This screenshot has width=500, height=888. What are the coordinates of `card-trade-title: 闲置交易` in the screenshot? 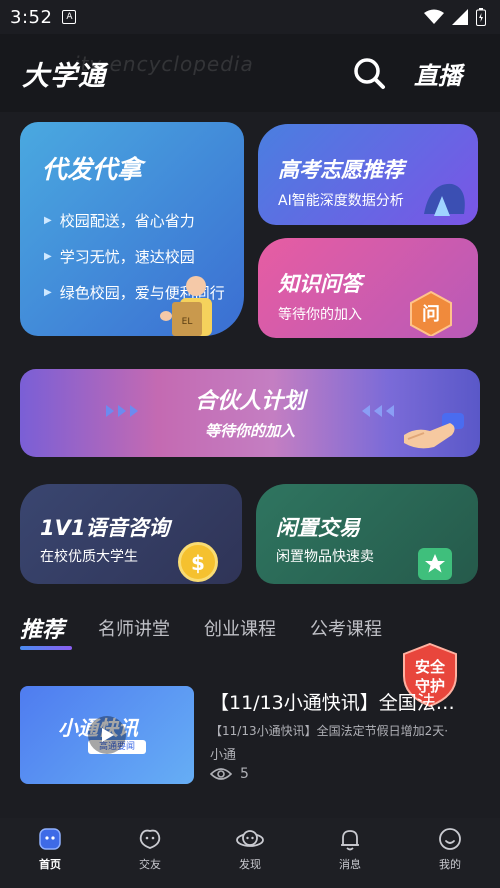 It's located at (318, 528).